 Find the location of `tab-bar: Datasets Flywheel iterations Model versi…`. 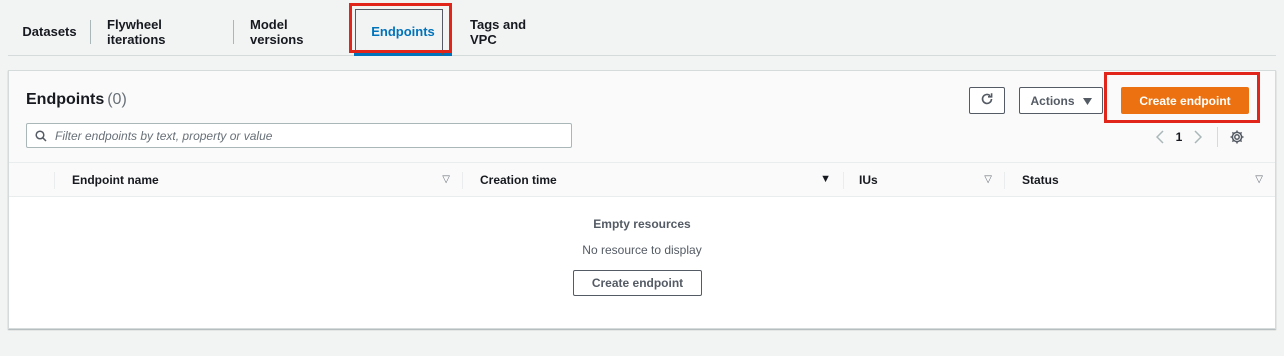

tab-bar: Datasets Flywheel iterations Model versi… is located at coordinates (642, 32).